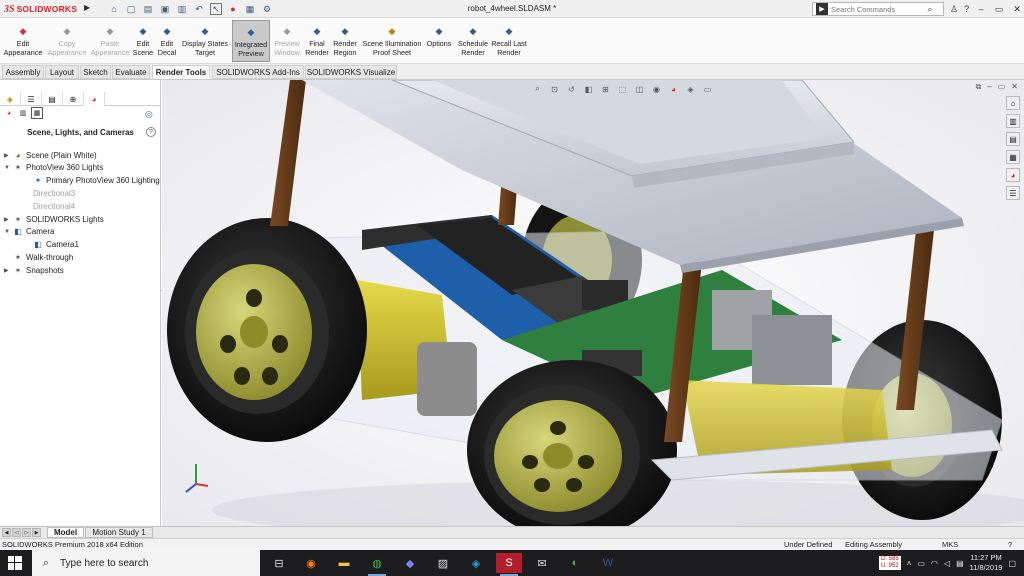 The width and height of the screenshot is (1024, 576). I want to click on tree-item-camera1: ◧ Camera1, so click(51, 245).